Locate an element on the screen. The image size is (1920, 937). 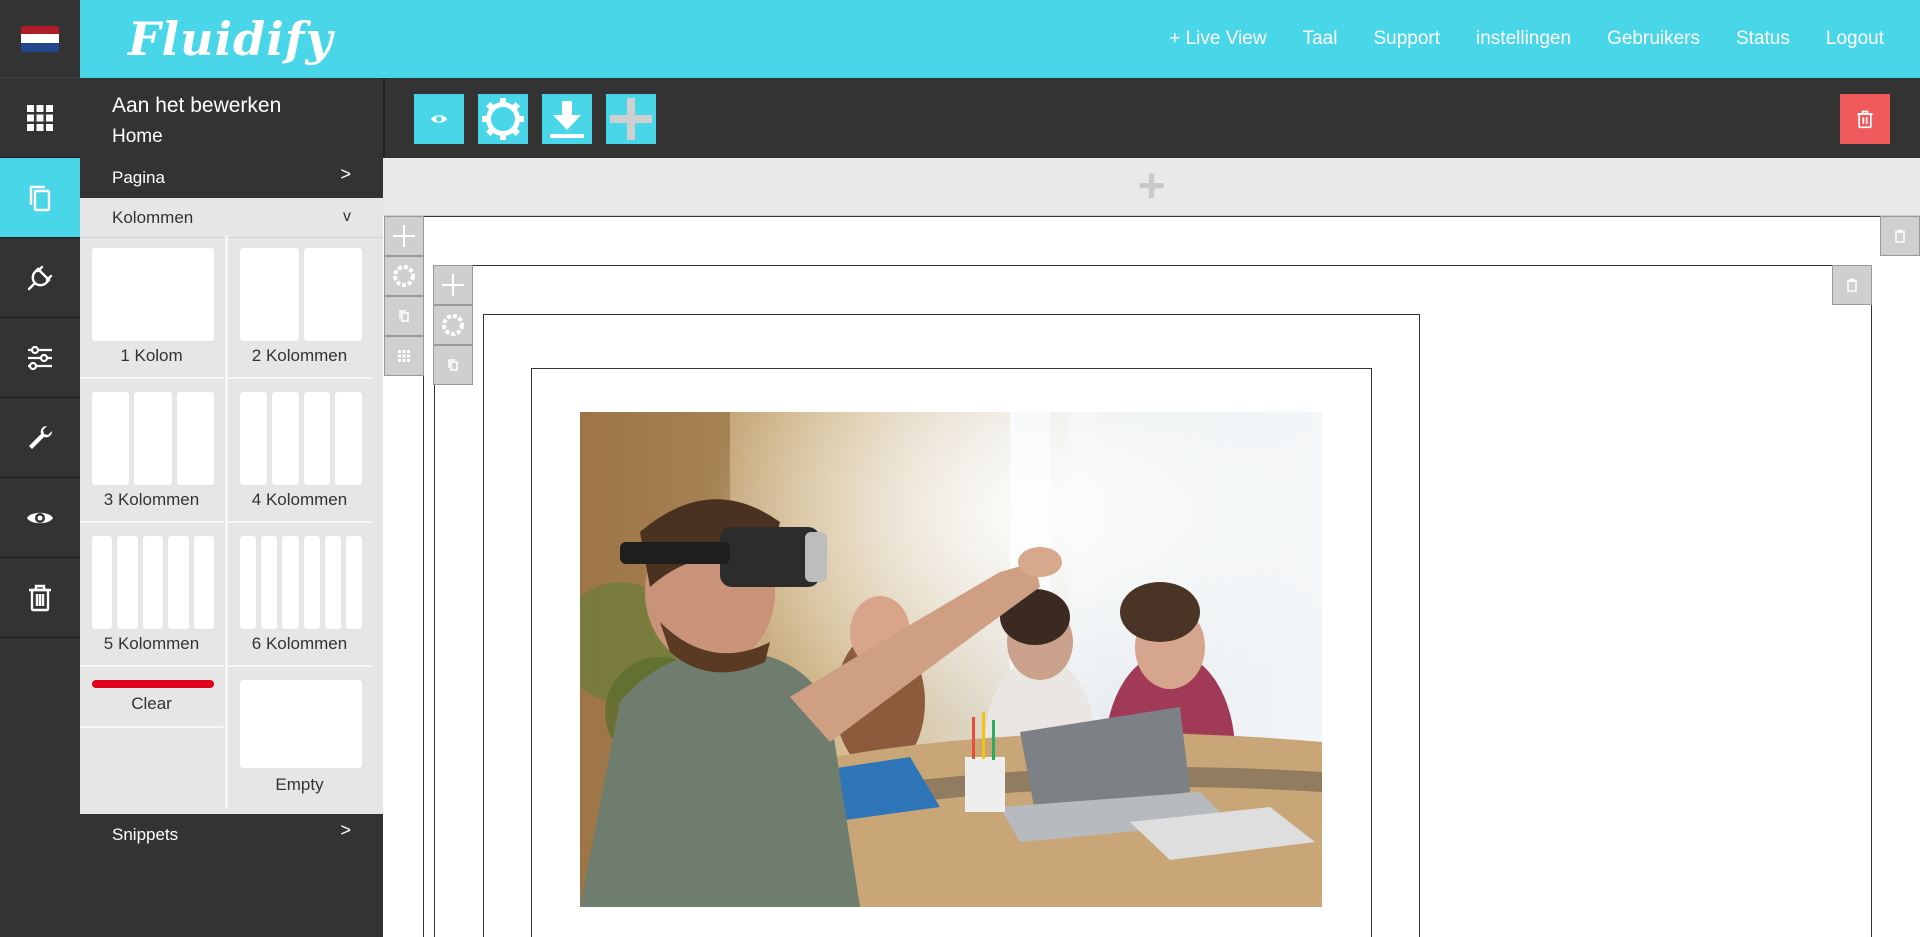
layout-3-kolommen: 3 Kolommen is located at coordinates (151, 451).